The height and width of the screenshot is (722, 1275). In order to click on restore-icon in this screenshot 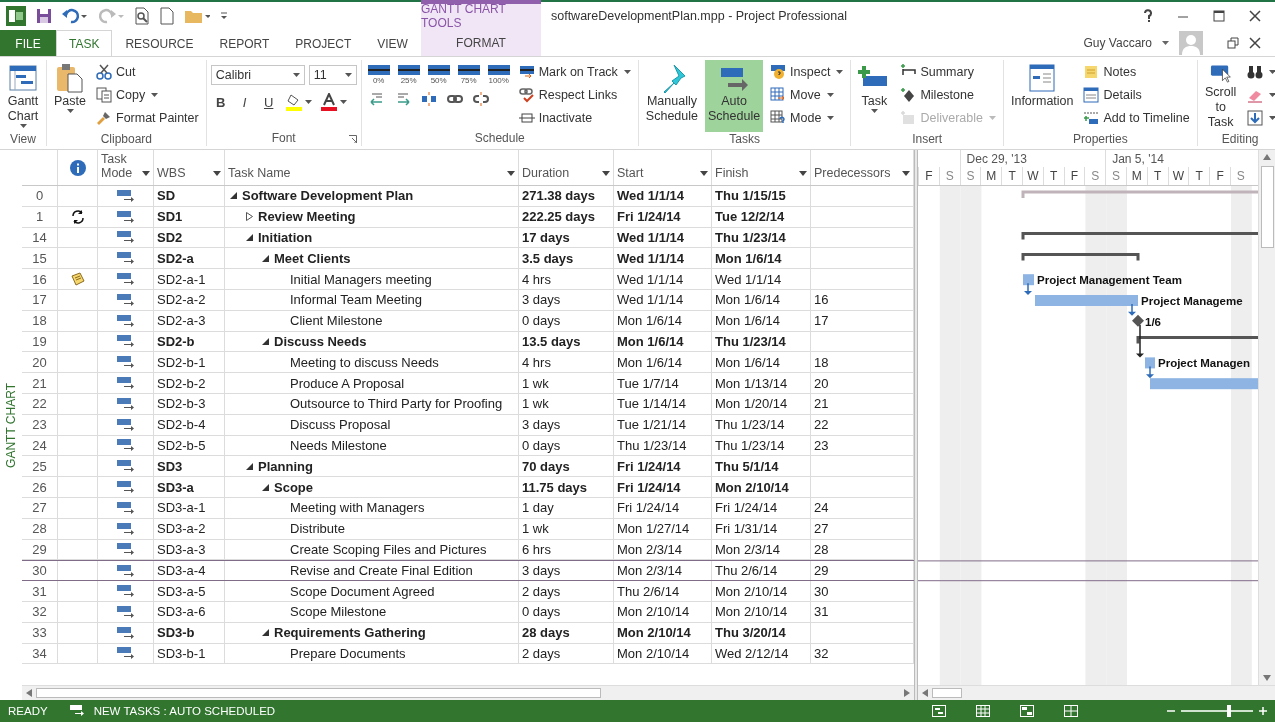, I will do `click(1233, 42)`.